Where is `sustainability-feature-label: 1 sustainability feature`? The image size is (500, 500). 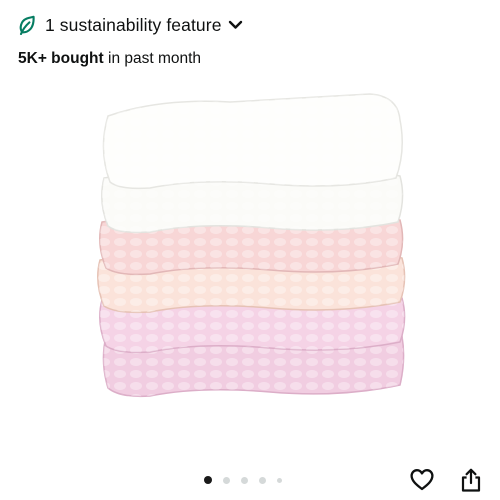
sustainability-feature-label: 1 sustainability feature is located at coordinates (133, 24).